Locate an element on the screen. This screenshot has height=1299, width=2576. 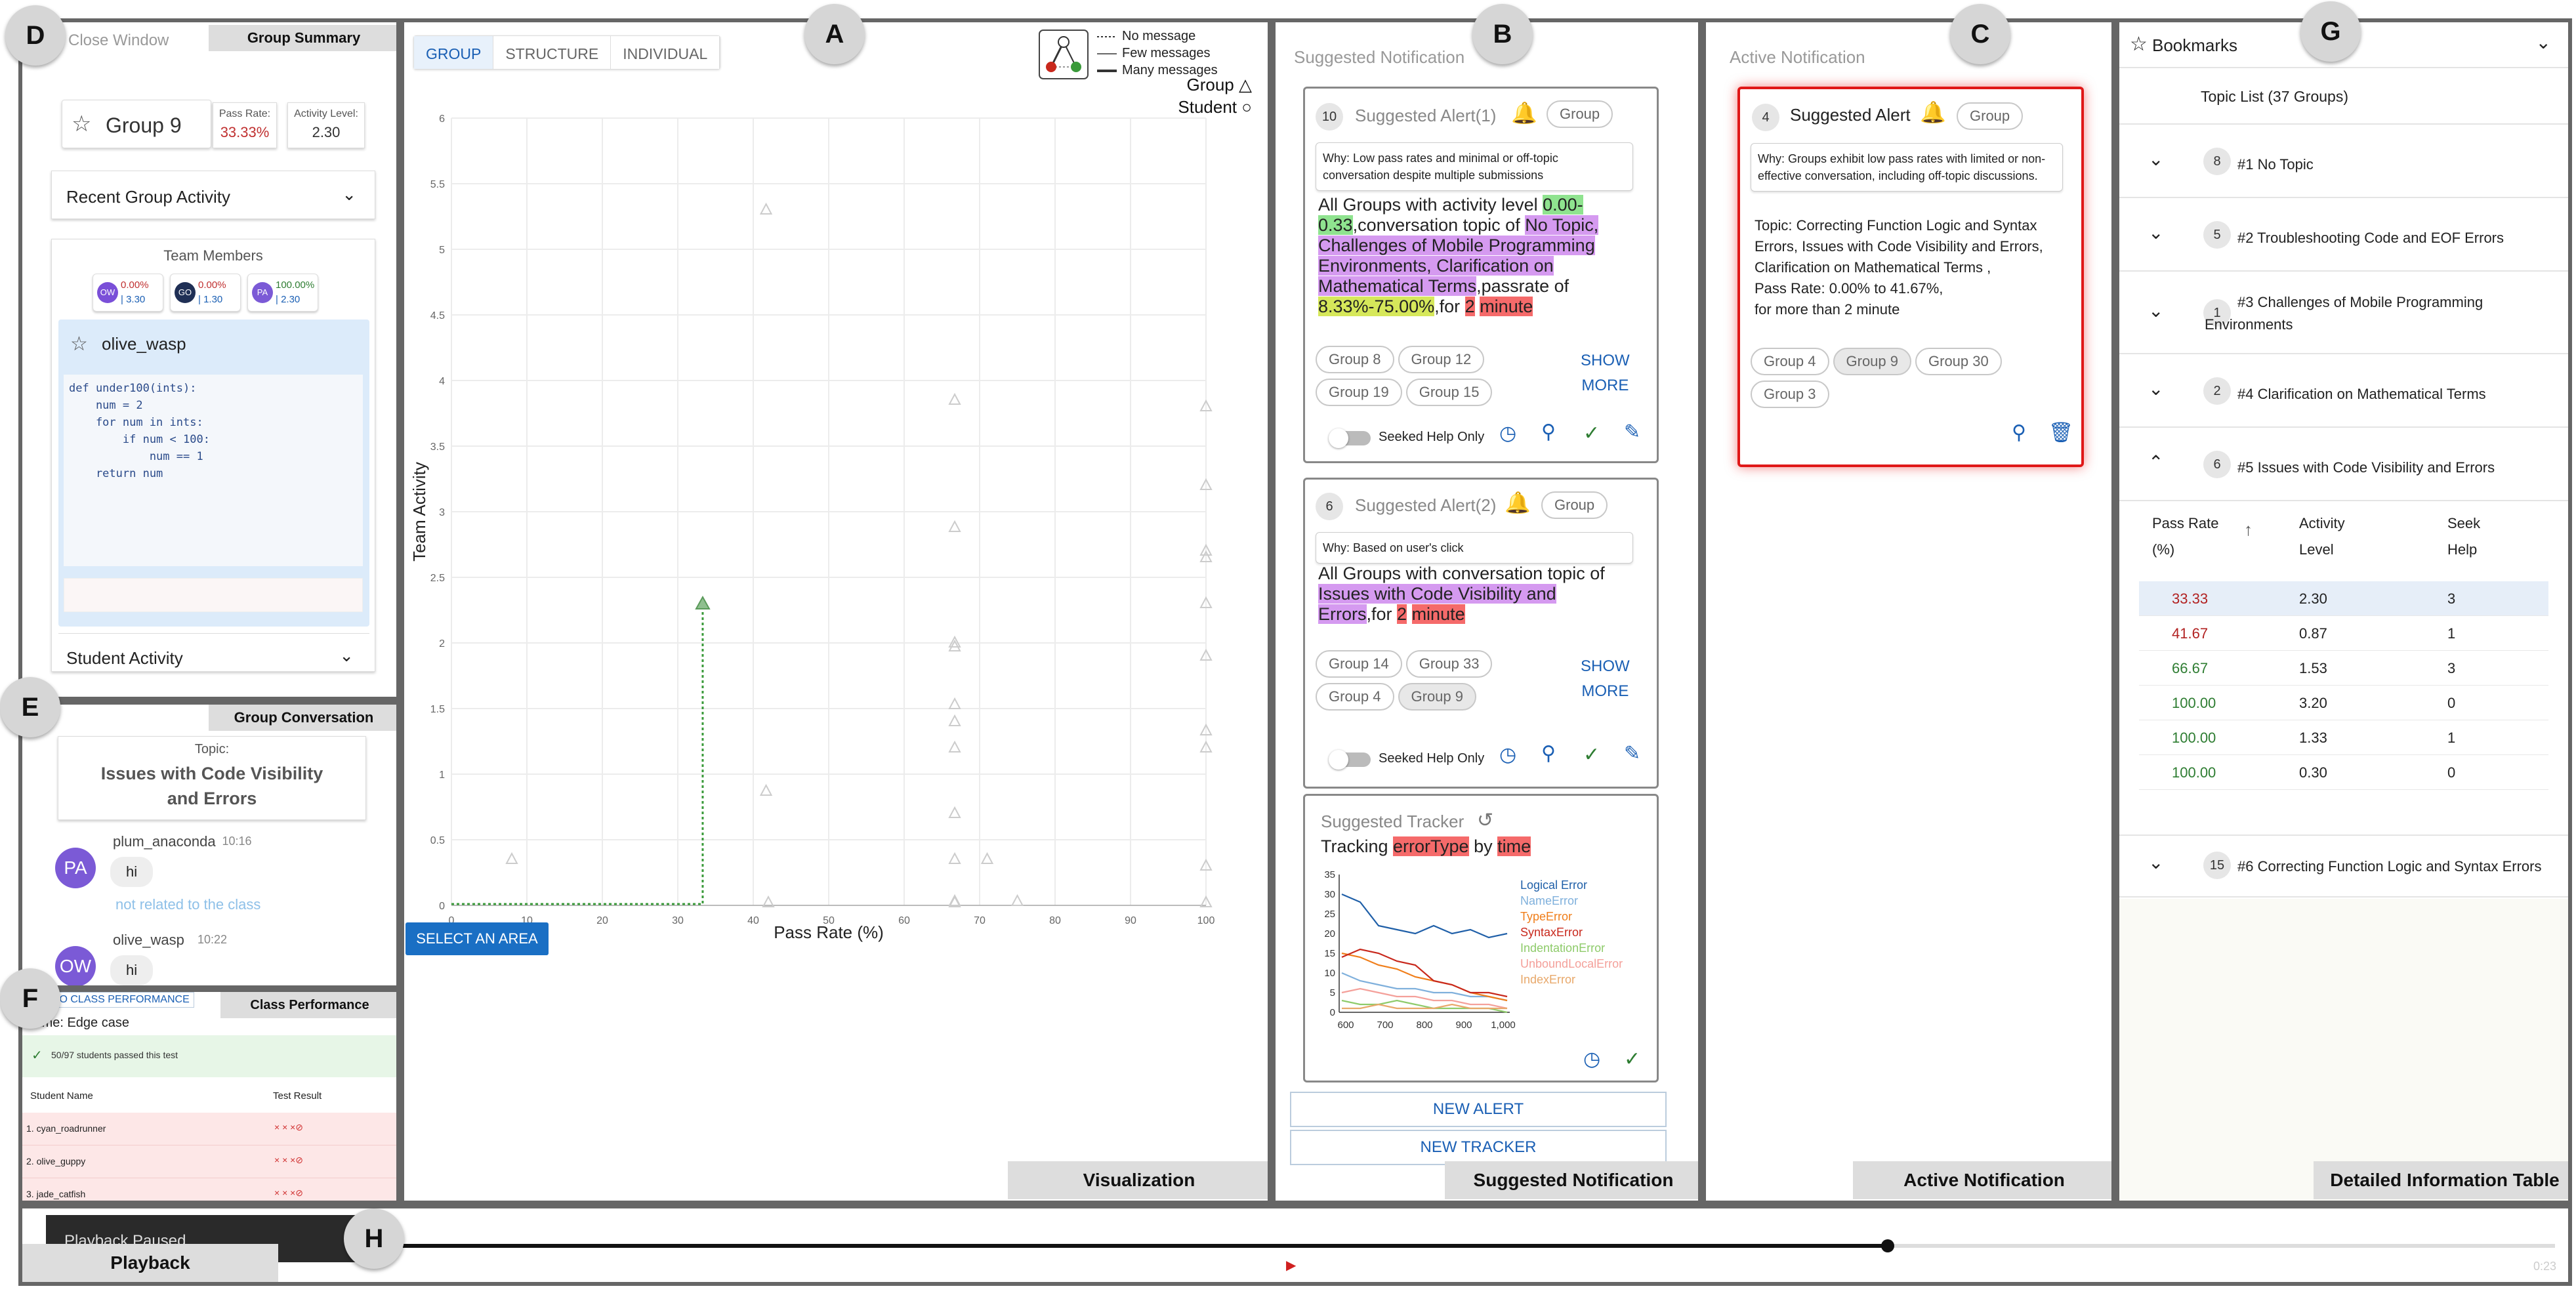
seek-help-column-header: Seek Help is located at coordinates (2463, 536).